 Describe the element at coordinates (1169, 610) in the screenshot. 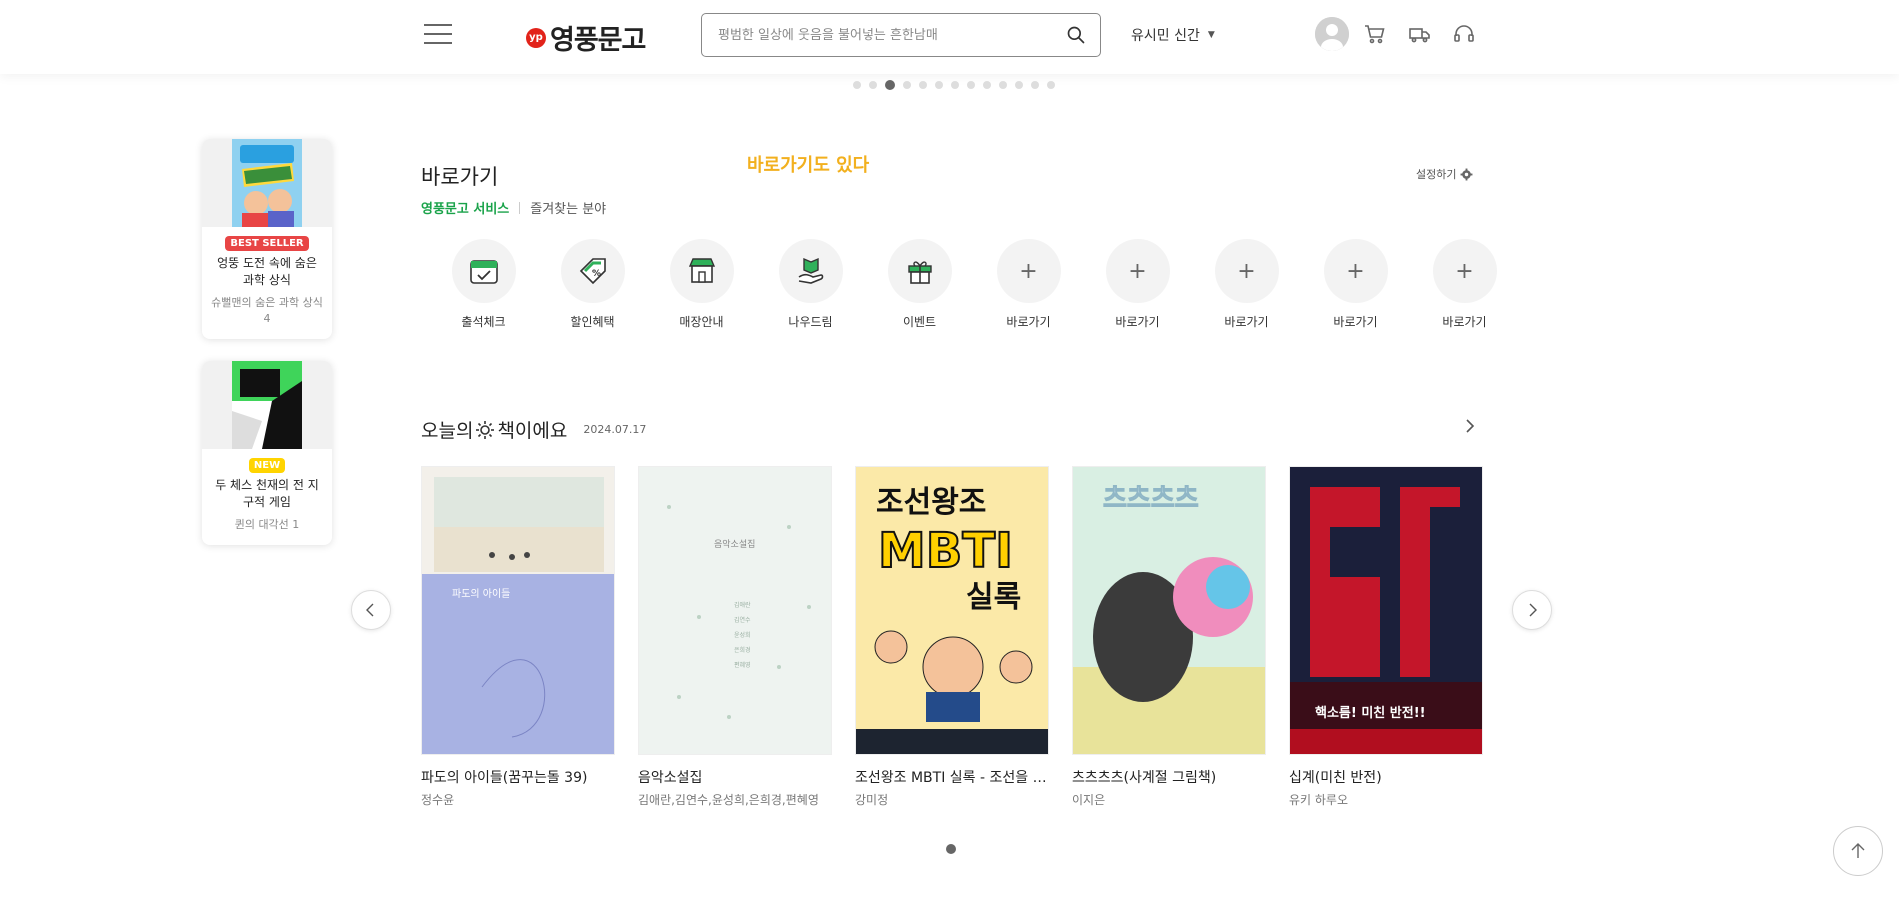

I see `book-cover: 츠츠츠츠` at that location.